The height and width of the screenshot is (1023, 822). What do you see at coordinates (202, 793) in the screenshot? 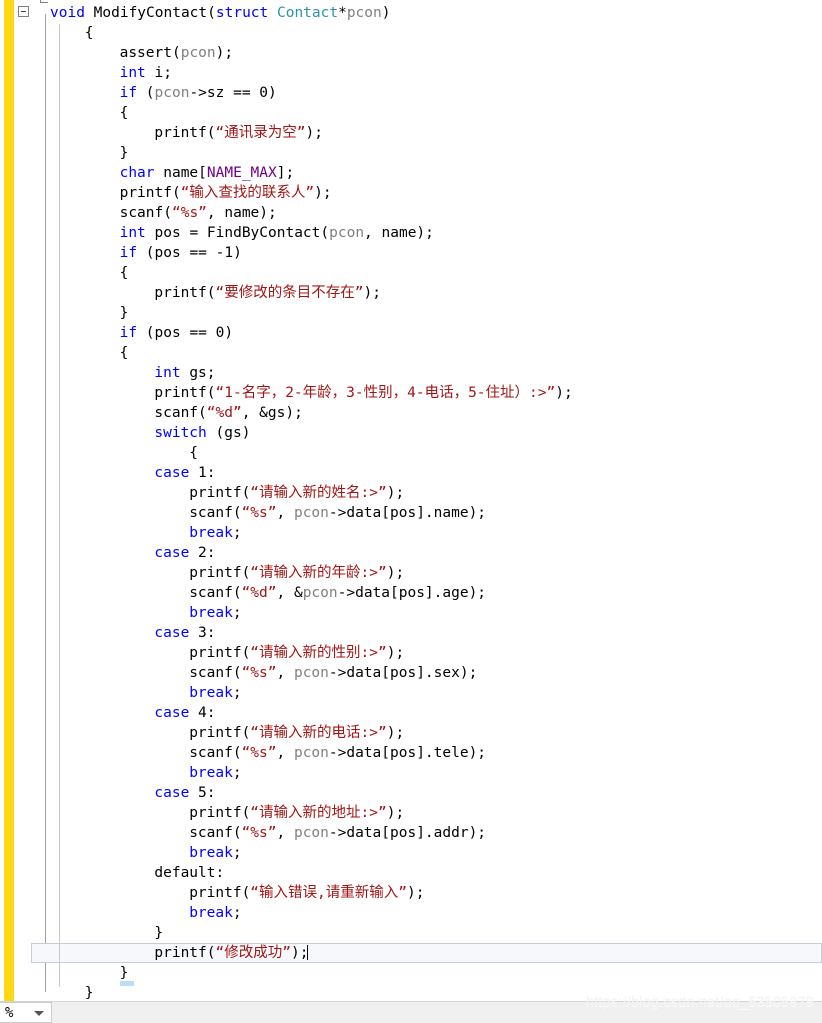
I see `code-token: 5:` at bounding box center [202, 793].